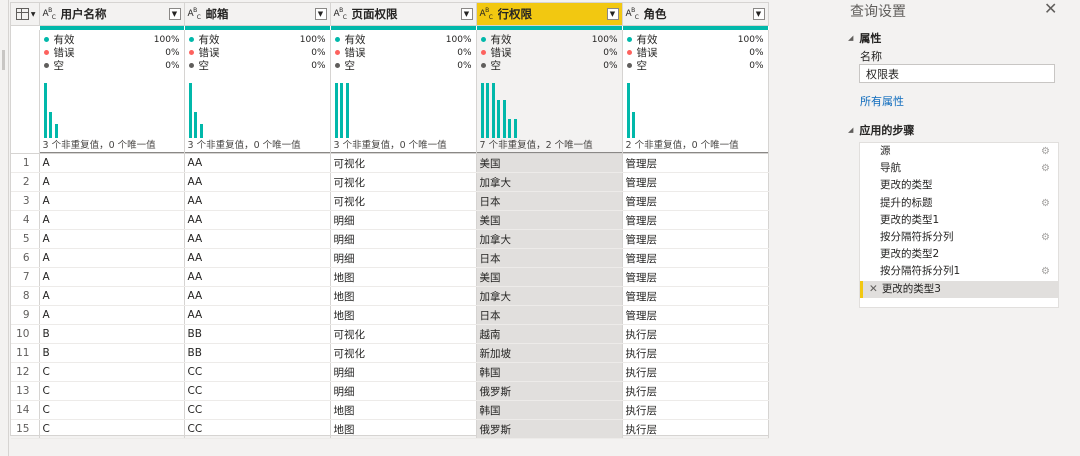 Image resolution: width=1080 pixels, height=456 pixels. I want to click on row-number: 6, so click(25, 258).